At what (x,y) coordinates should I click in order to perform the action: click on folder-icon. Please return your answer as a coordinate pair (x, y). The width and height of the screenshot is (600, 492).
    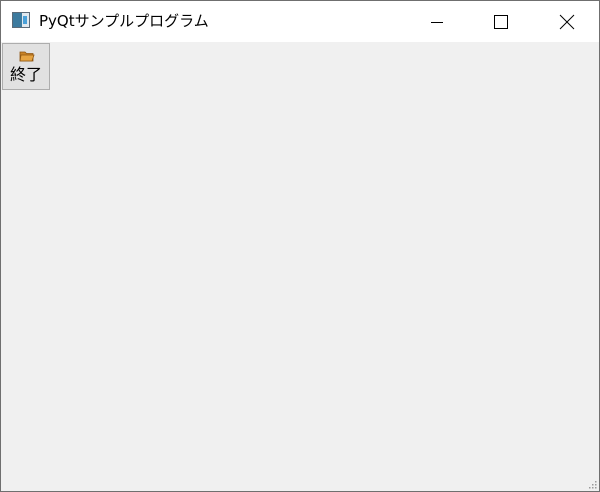
    Looking at the image, I should click on (27, 56).